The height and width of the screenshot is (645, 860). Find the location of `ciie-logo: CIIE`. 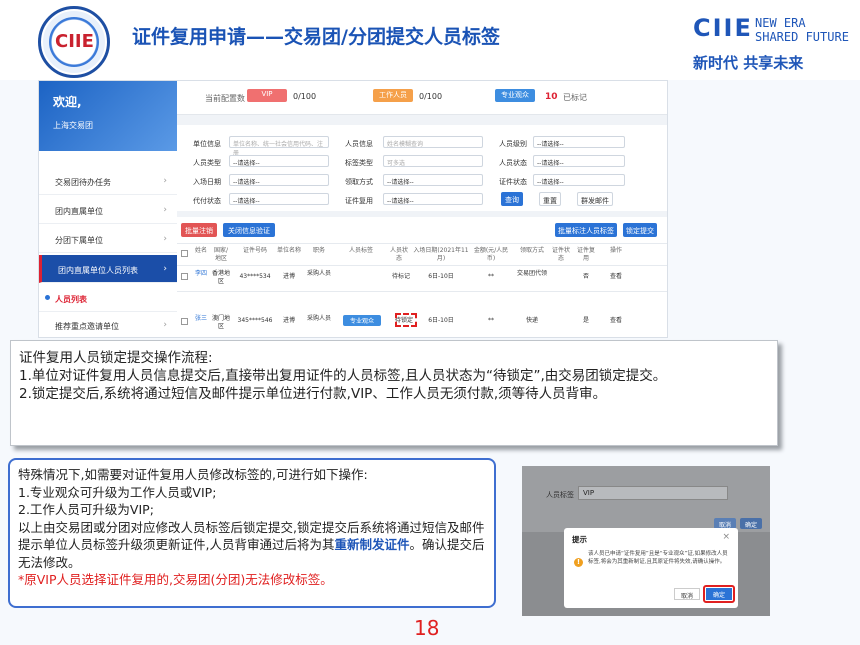

ciie-logo: CIIE is located at coordinates (74, 42).